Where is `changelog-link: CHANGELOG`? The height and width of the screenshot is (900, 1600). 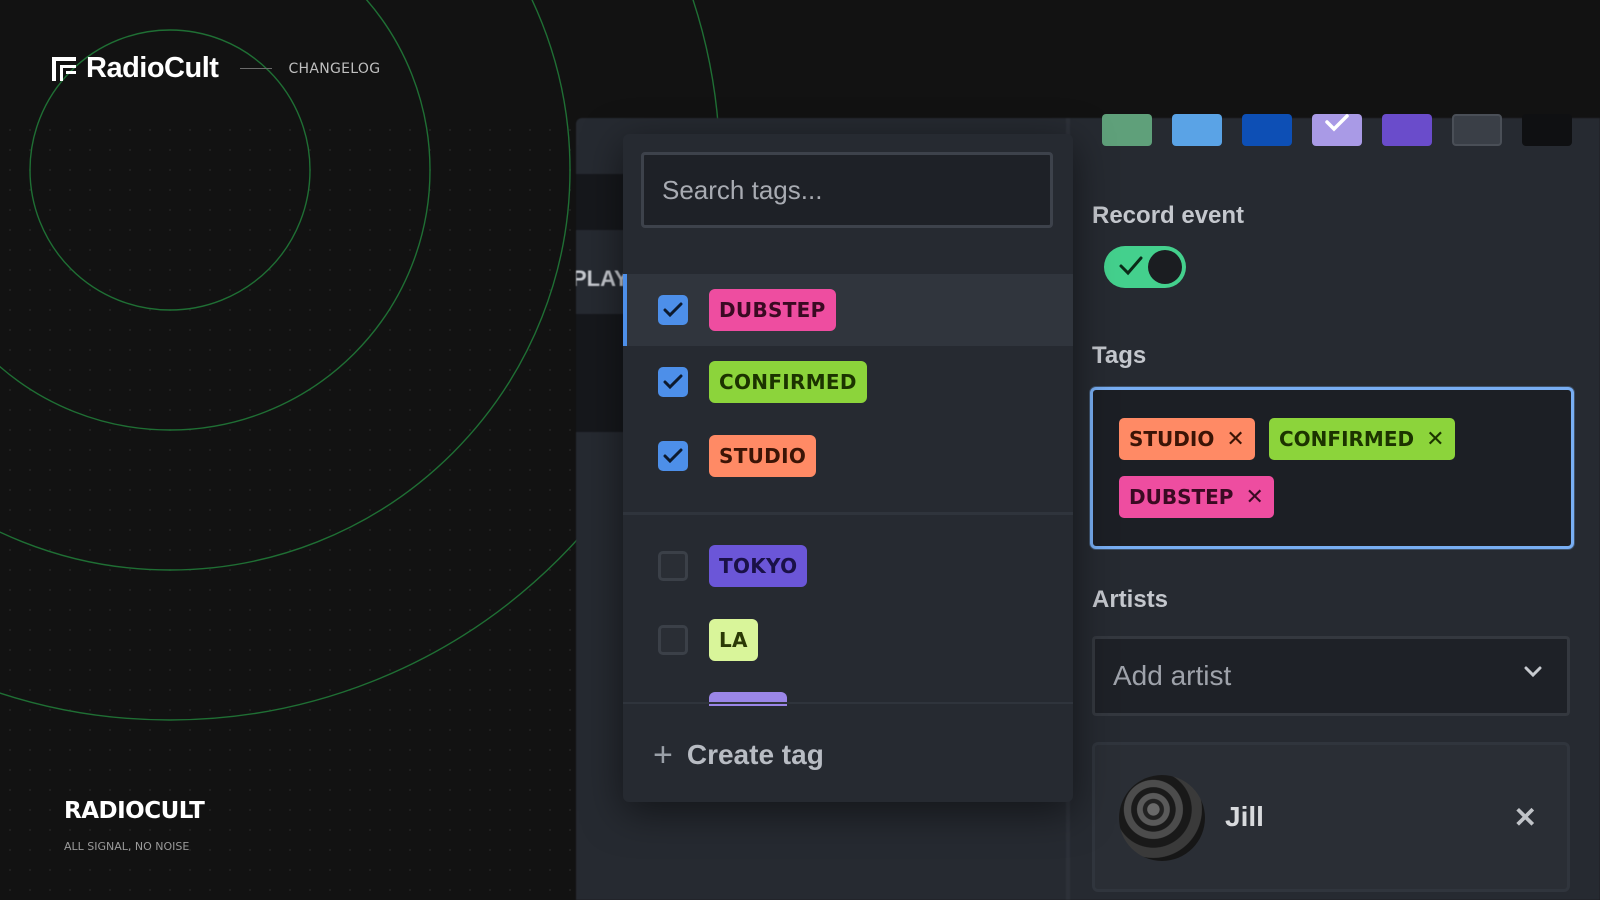
changelog-link: CHANGELOG is located at coordinates (334, 69).